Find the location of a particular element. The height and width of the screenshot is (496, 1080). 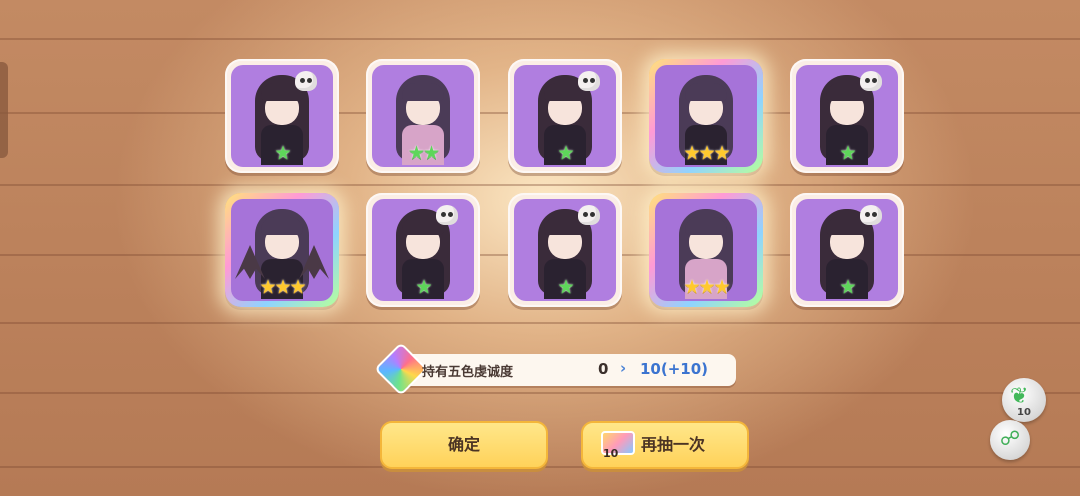

devotion-bar: 持有五色虔诚度 0 › 10(+10) is located at coordinates (555, 369).